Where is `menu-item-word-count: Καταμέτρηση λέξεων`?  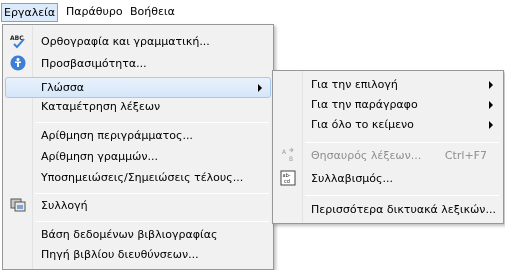 menu-item-word-count: Καταμέτρηση λέξεων is located at coordinates (138, 106).